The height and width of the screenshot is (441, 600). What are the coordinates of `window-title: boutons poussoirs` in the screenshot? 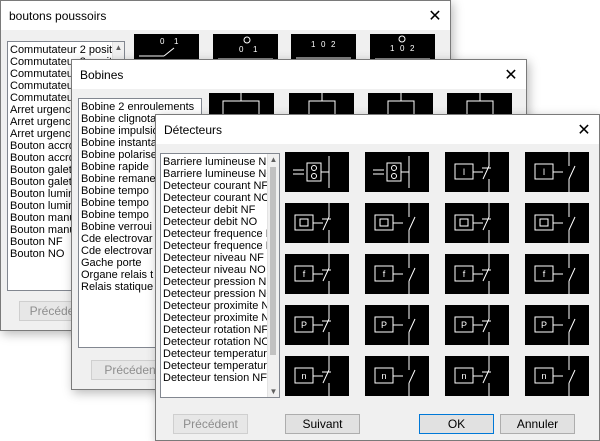 It's located at (58, 15).